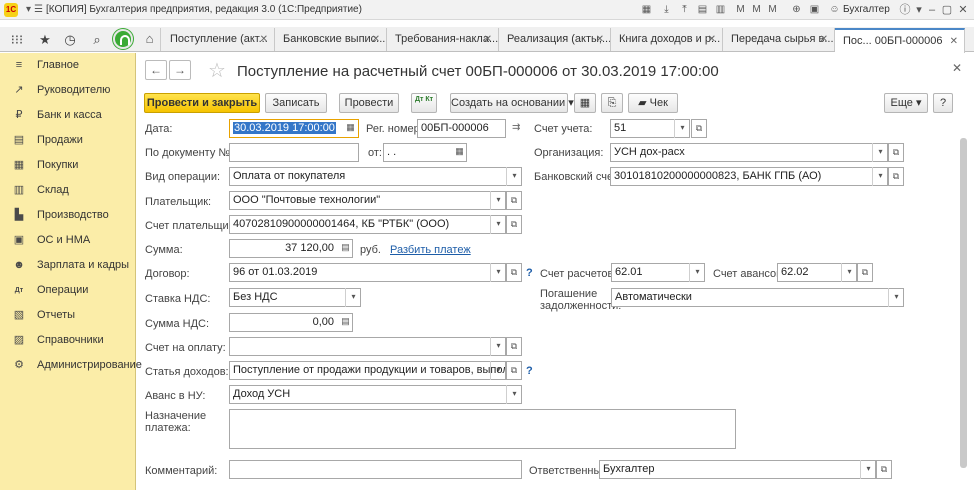  What do you see at coordinates (68, 315) in the screenshot?
I see `sidebar-item-10: ▧ Отчеты` at bounding box center [68, 315].